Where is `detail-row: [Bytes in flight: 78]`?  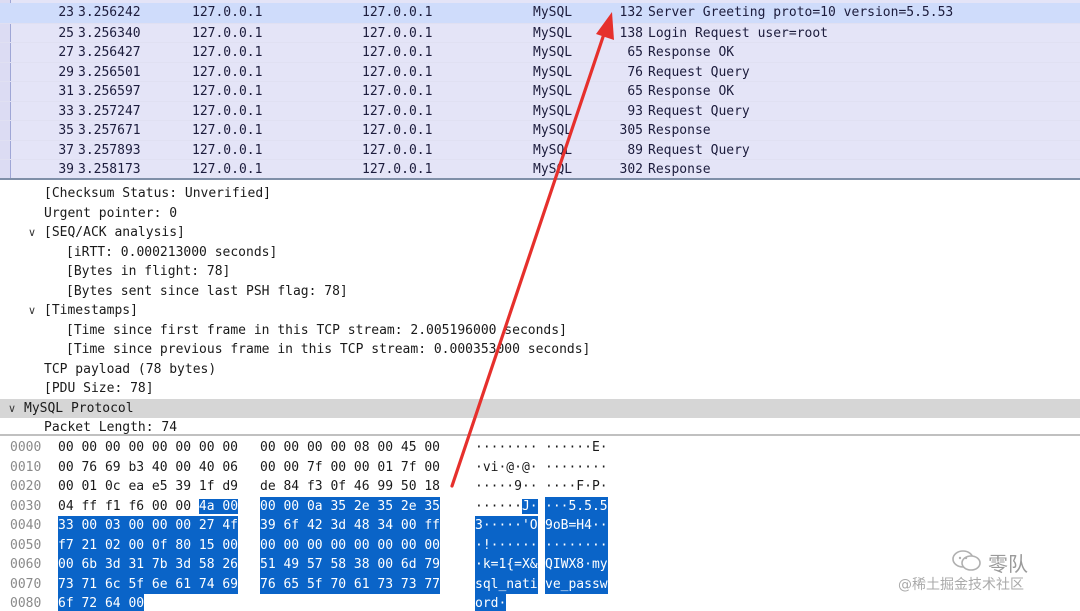 detail-row: [Bytes in flight: 78] is located at coordinates (540, 272).